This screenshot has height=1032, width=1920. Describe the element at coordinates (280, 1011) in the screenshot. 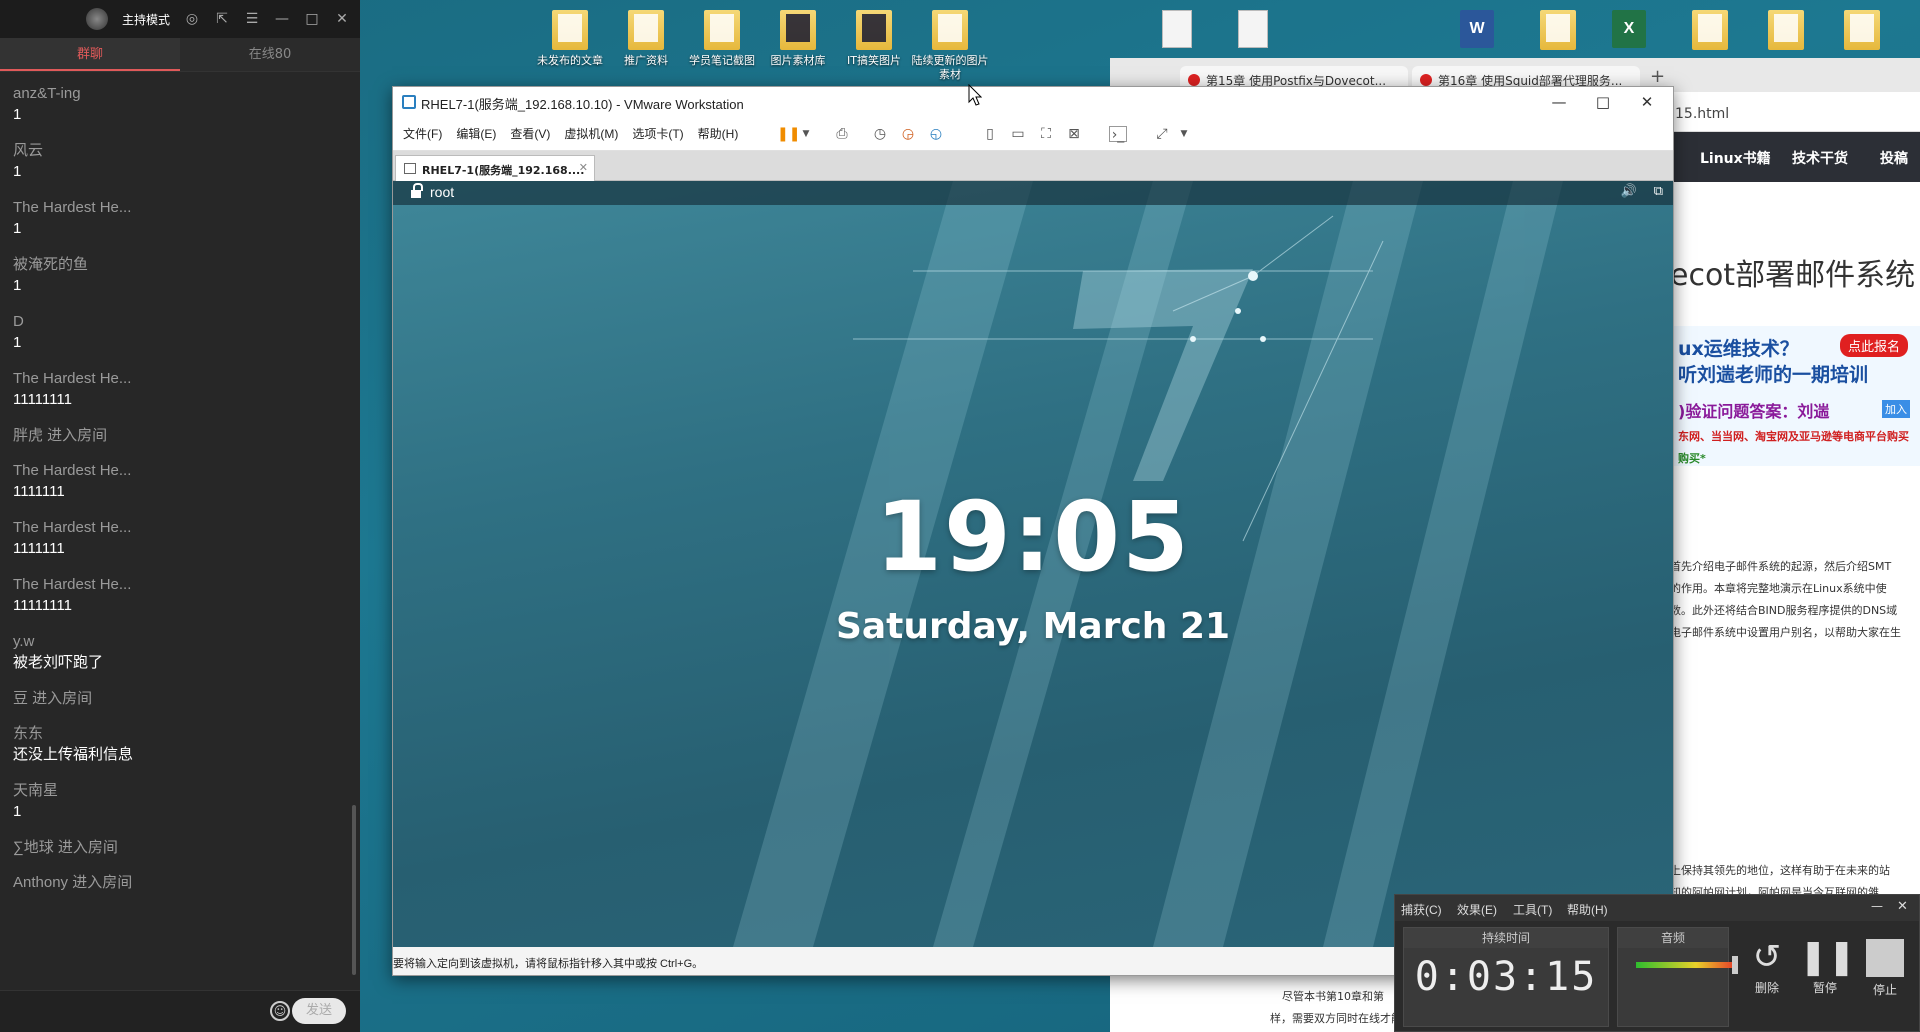

I see `emoji-icon: ☺` at that location.